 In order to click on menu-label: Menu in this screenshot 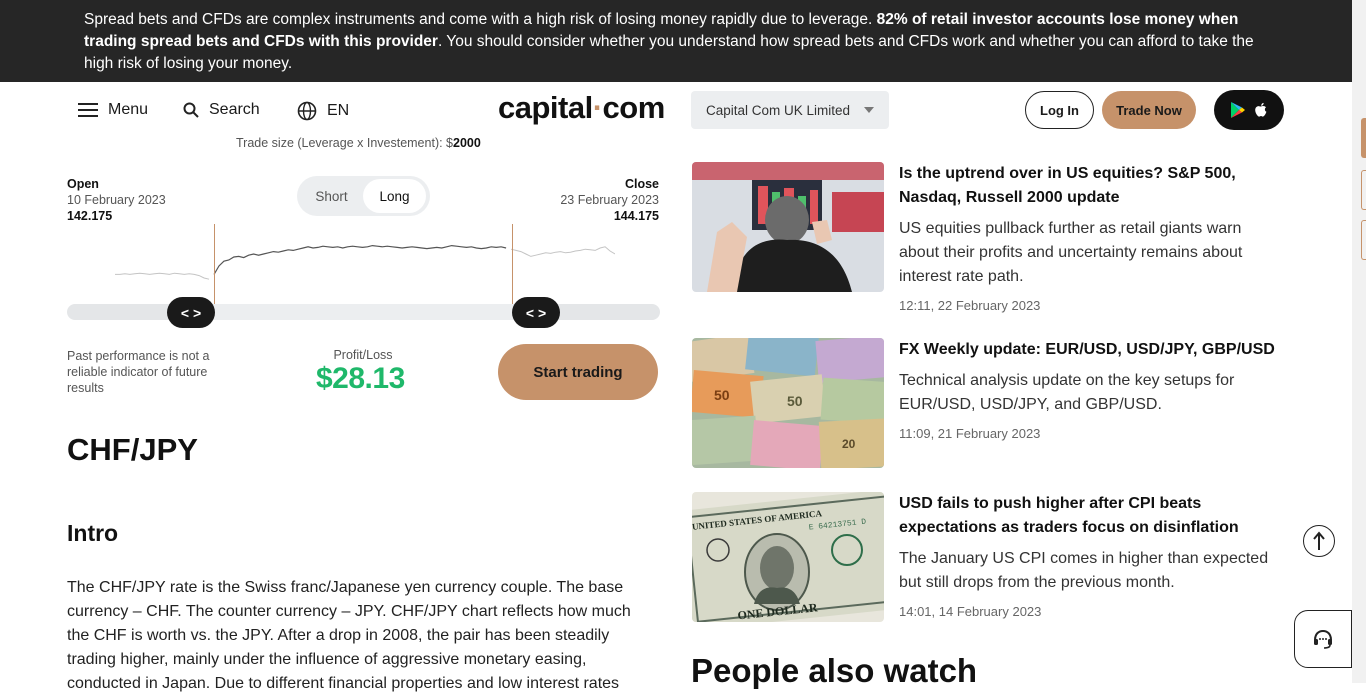, I will do `click(128, 109)`.